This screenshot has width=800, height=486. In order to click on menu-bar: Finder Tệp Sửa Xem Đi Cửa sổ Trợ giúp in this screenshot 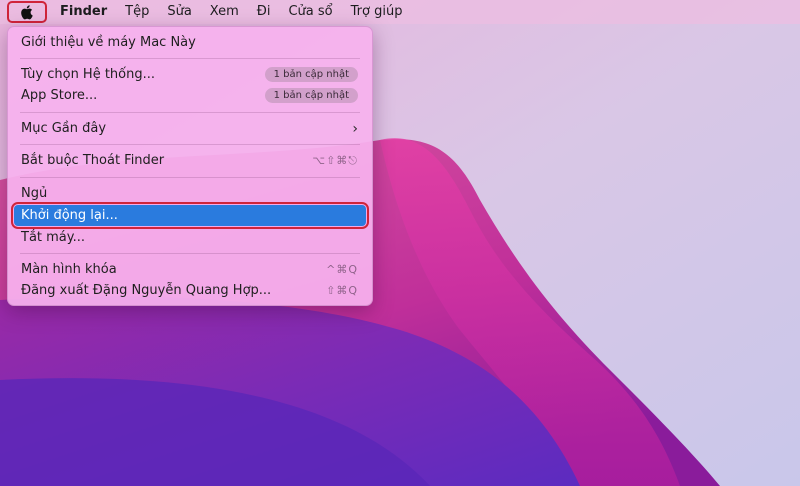, I will do `click(400, 12)`.